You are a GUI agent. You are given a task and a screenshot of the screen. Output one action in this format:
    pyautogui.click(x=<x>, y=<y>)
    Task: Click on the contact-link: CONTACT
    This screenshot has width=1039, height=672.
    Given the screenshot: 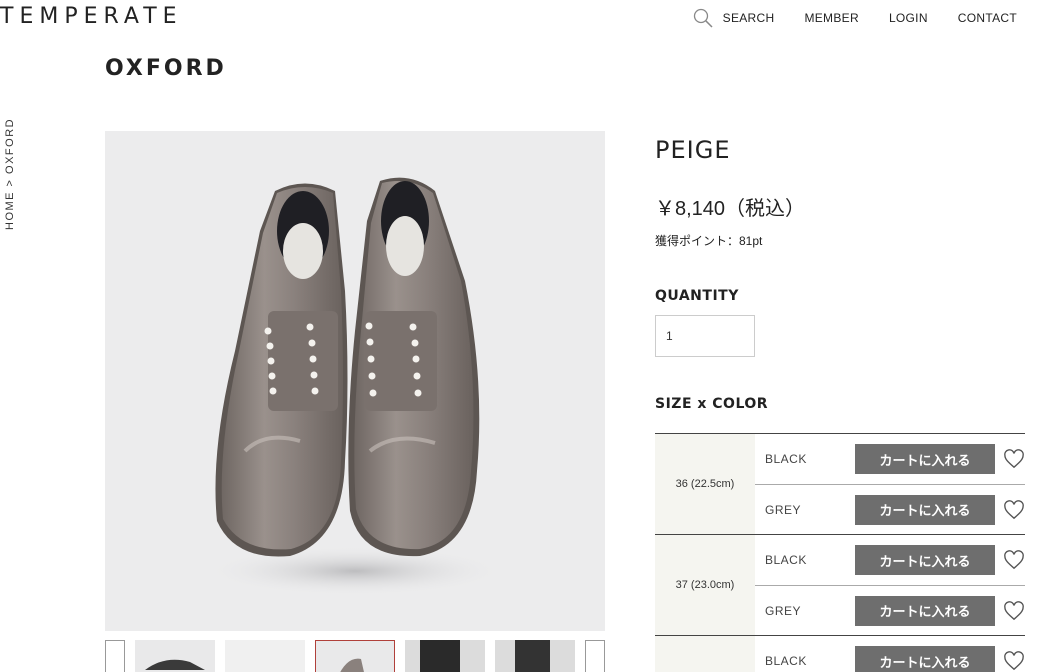 What is the action you would take?
    pyautogui.click(x=987, y=18)
    